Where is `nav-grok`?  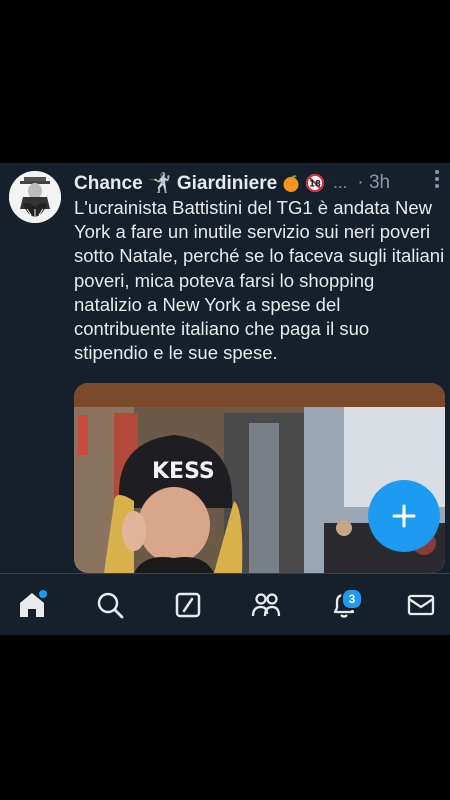
nav-grok is located at coordinates (188, 605).